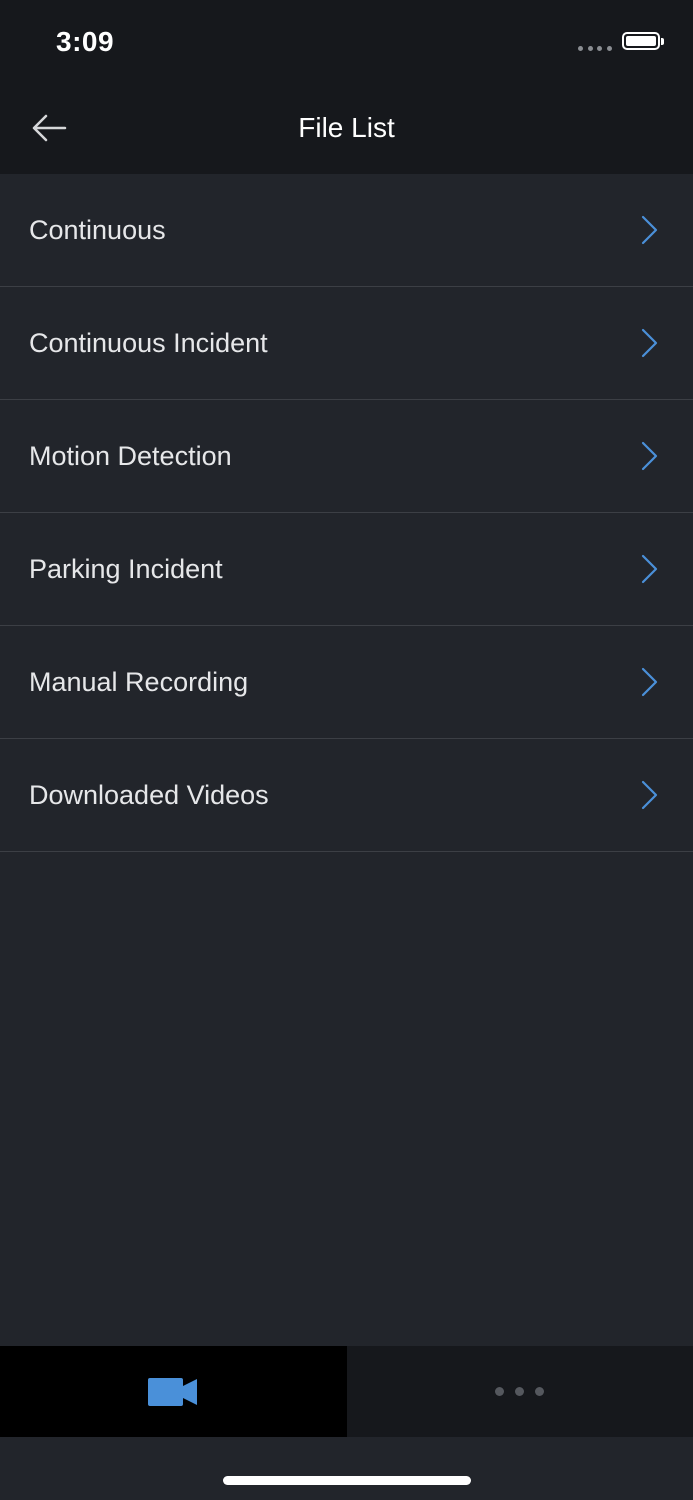 This screenshot has height=1500, width=693. What do you see at coordinates (85, 41) in the screenshot?
I see `status-time: 3:09` at bounding box center [85, 41].